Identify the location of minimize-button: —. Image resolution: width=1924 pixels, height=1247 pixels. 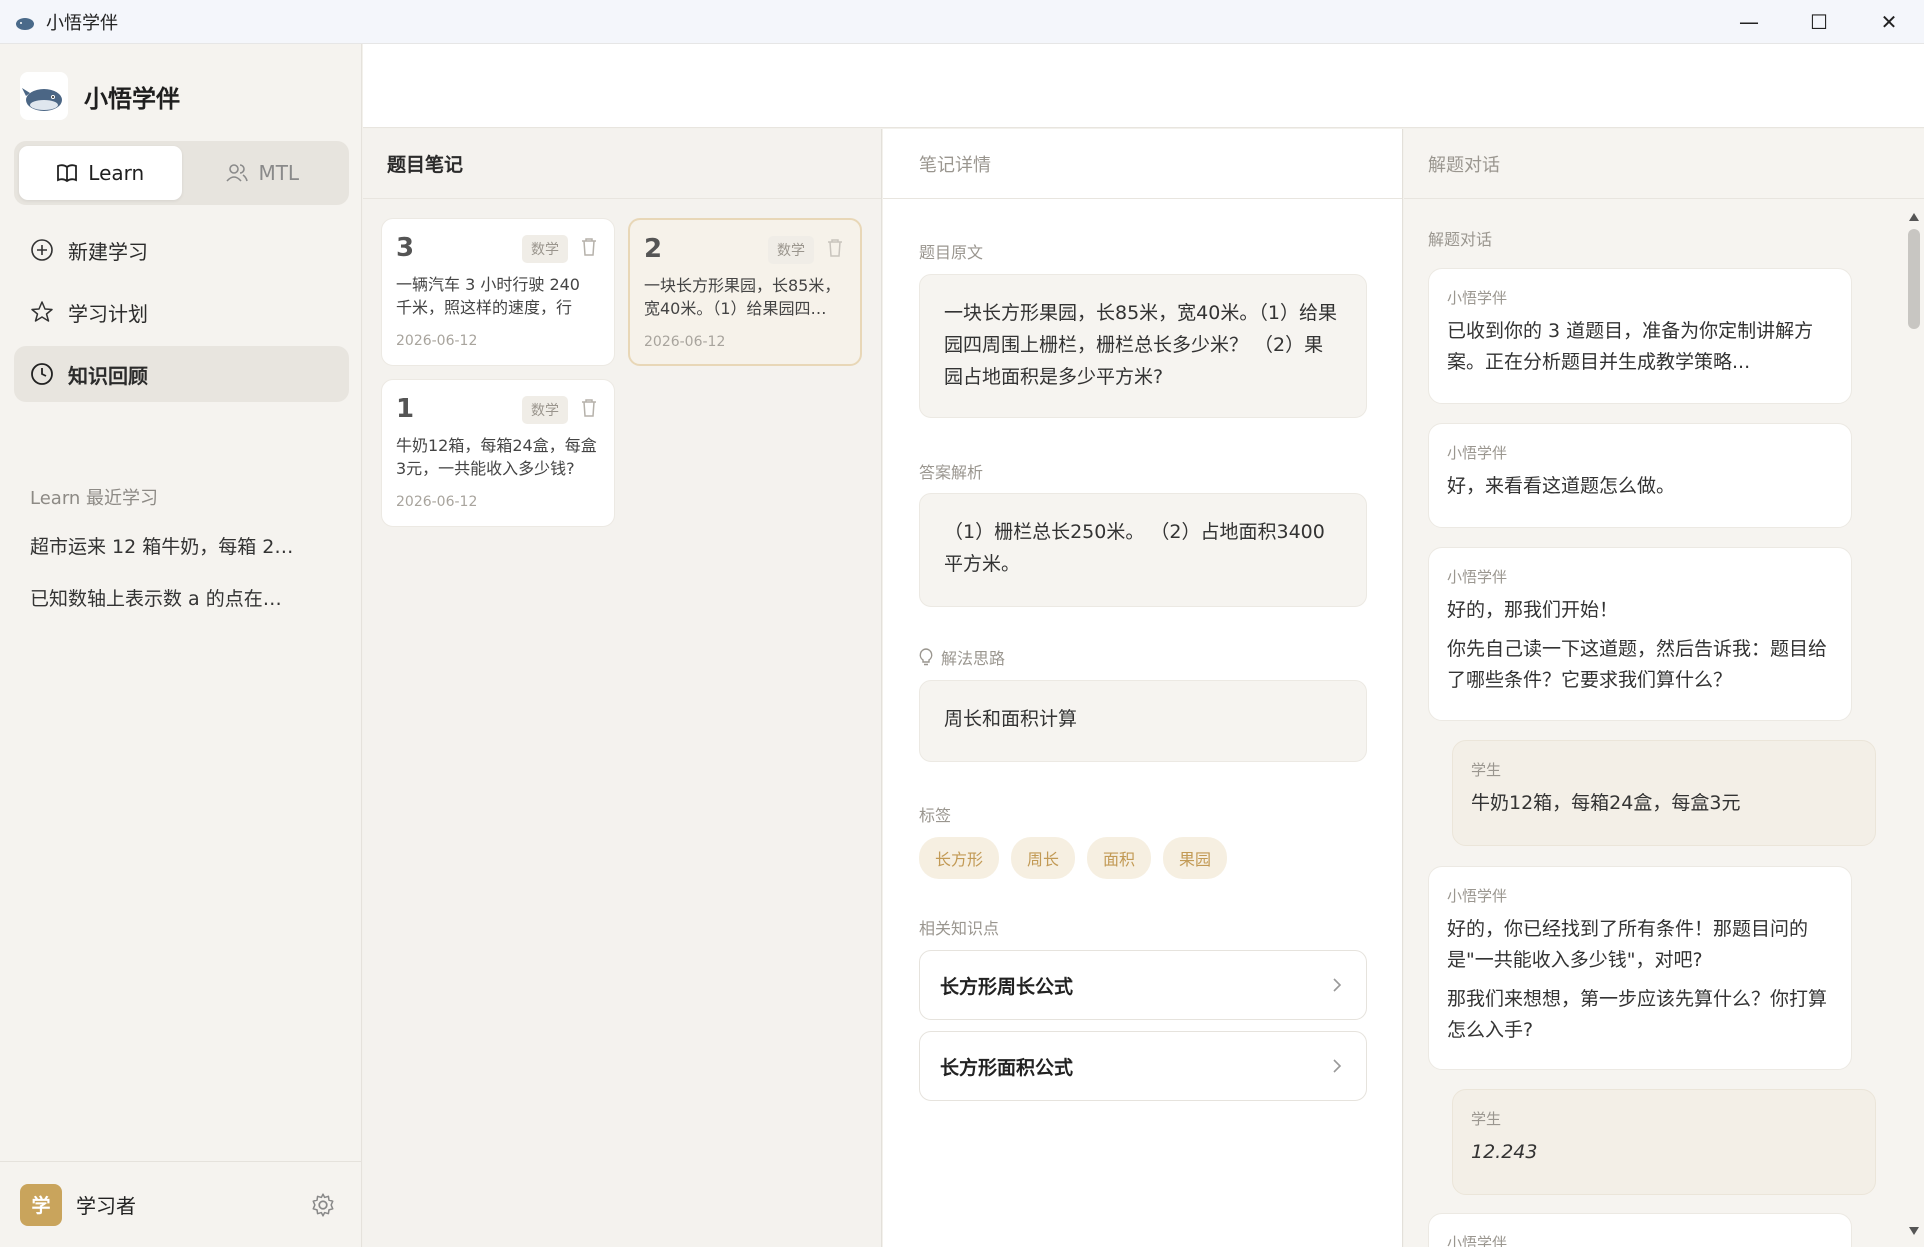
(1749, 22).